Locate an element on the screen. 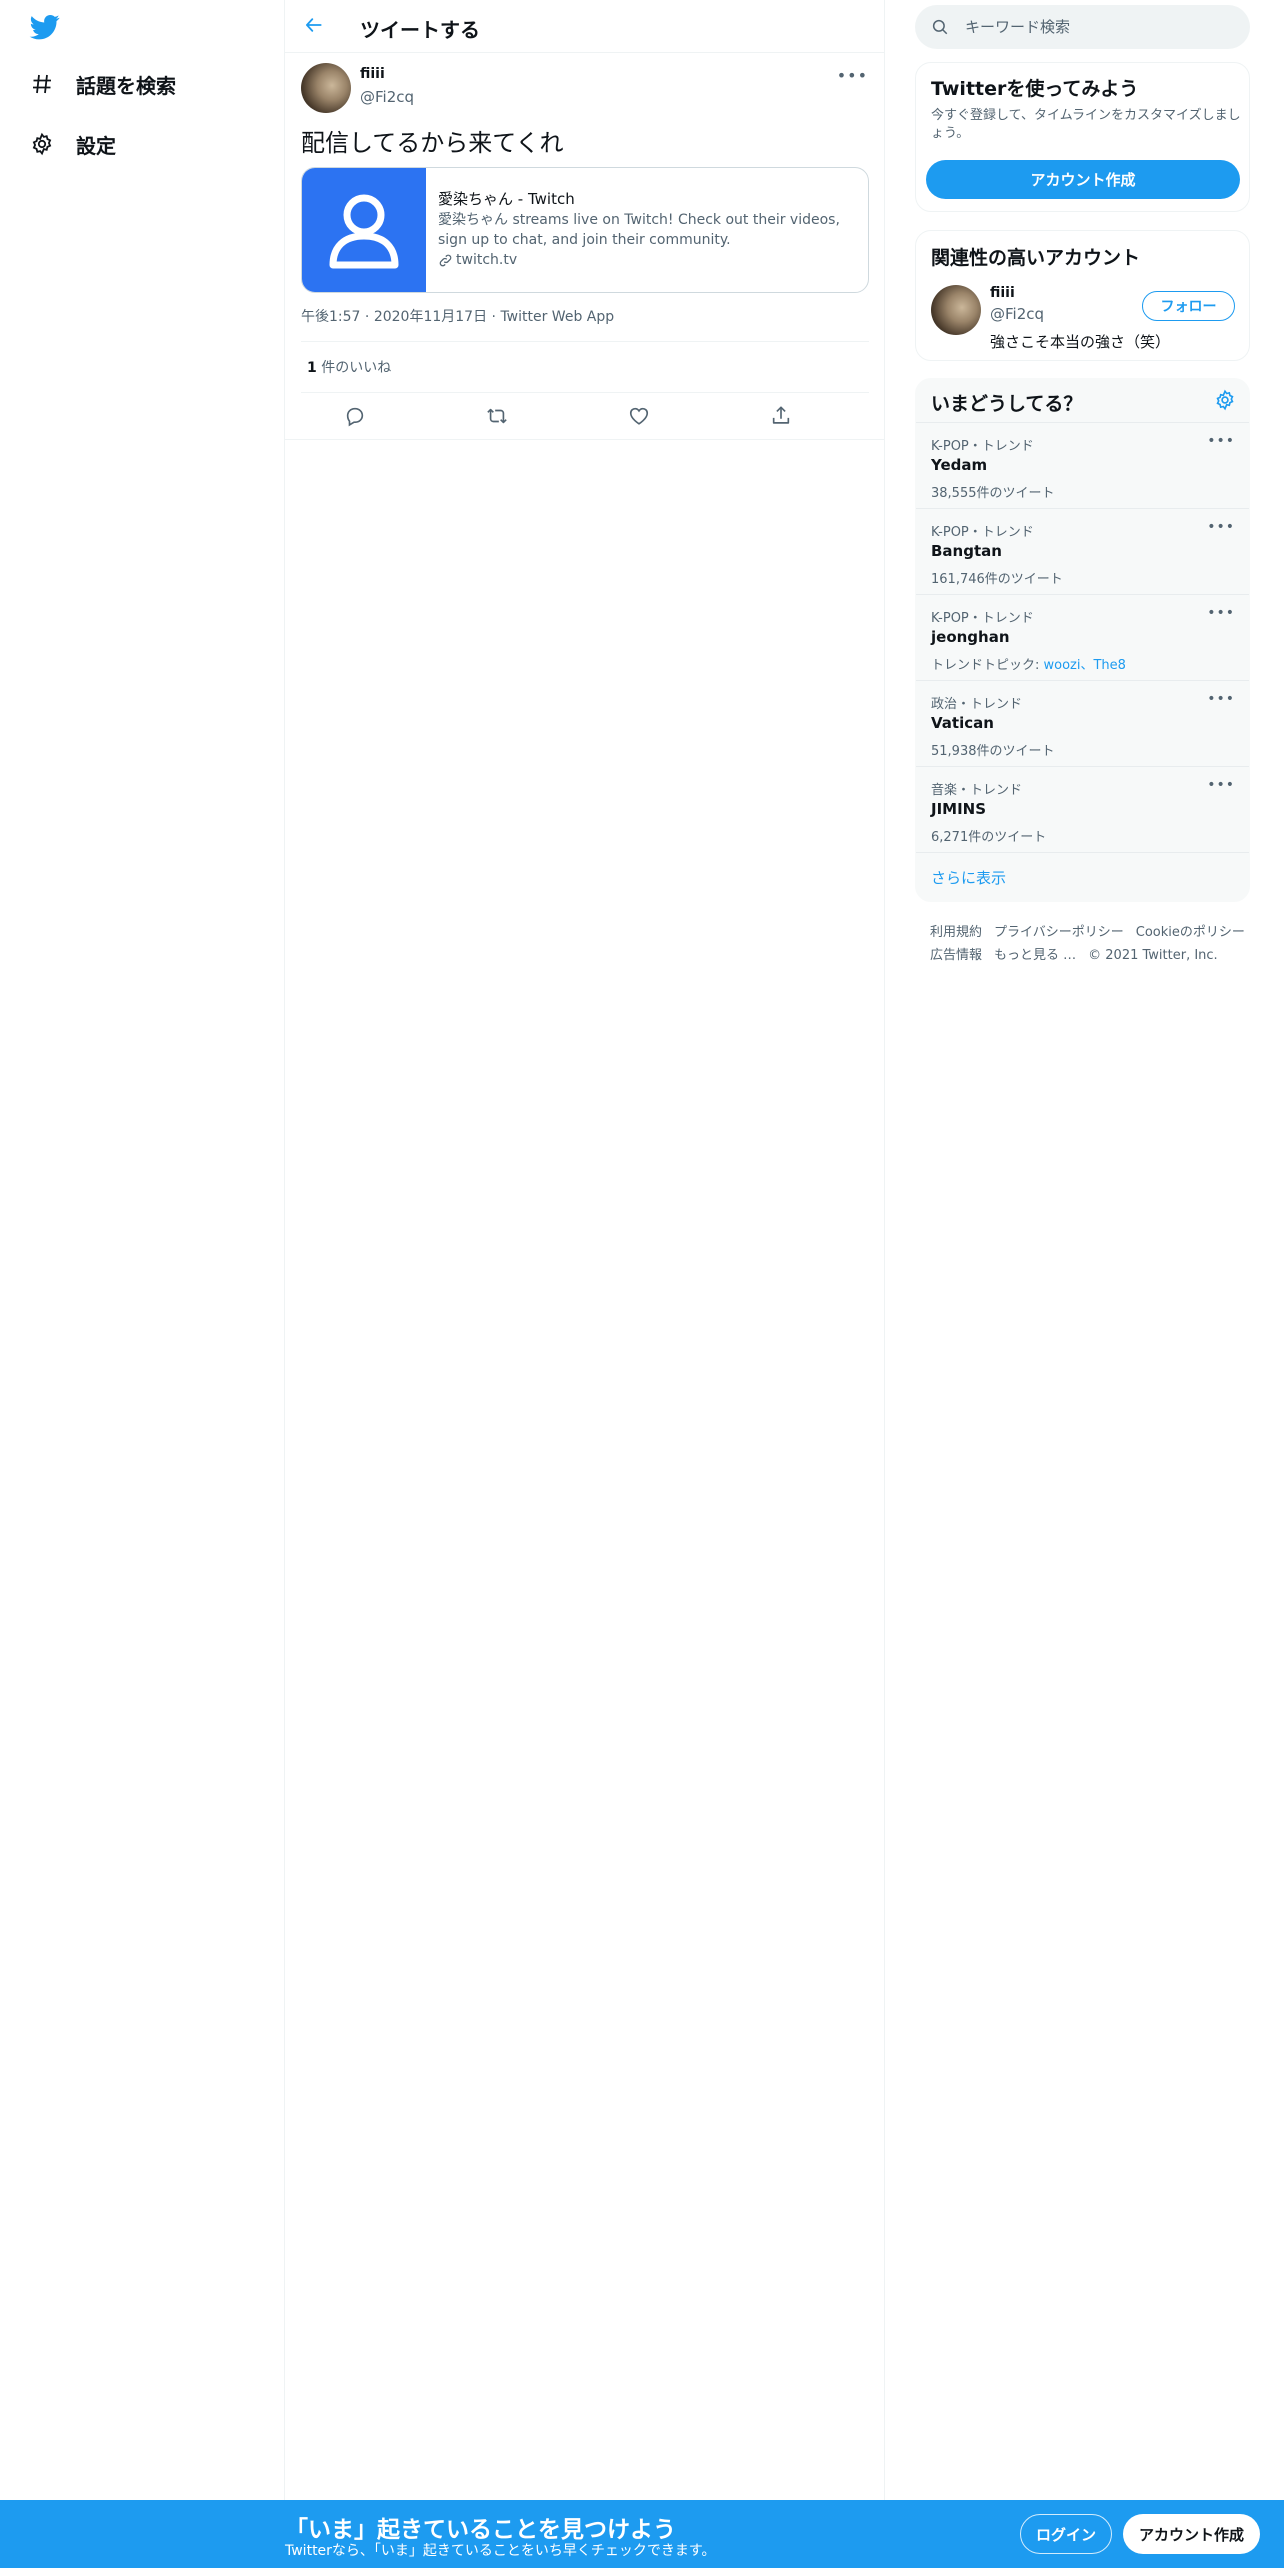 The image size is (1284, 2568). retweet-button is located at coordinates (497, 418).